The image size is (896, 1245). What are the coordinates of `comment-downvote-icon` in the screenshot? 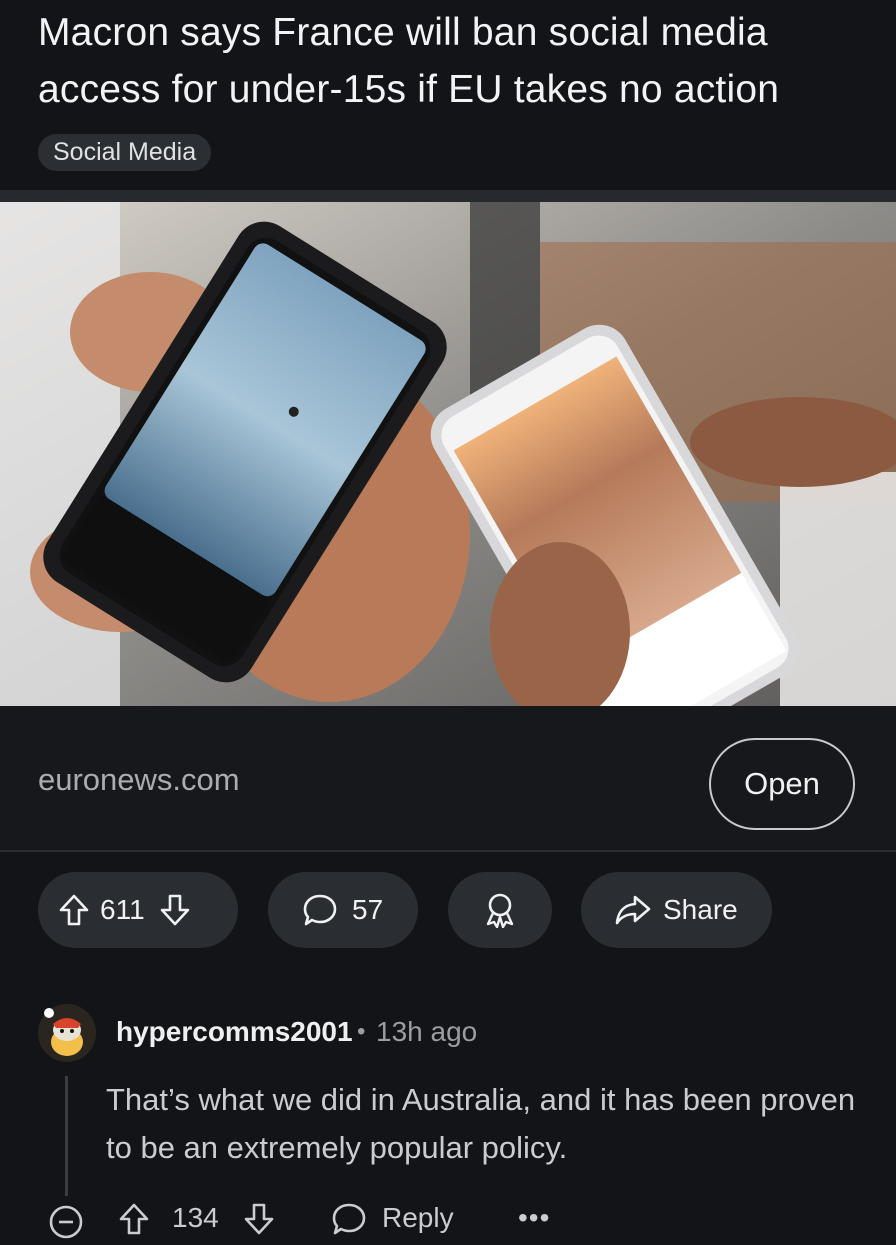 It's located at (259, 1221).